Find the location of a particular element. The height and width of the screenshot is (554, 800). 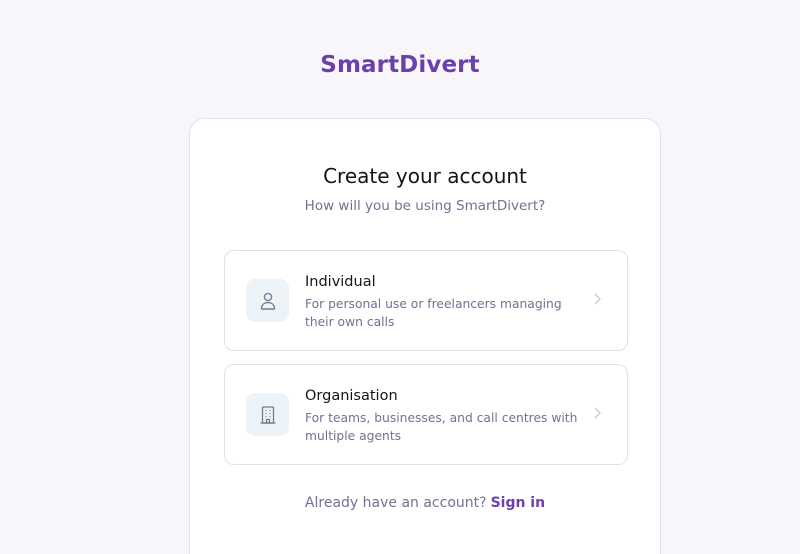

sign-in-prompt-text: Already have an account? is located at coordinates (395, 503).